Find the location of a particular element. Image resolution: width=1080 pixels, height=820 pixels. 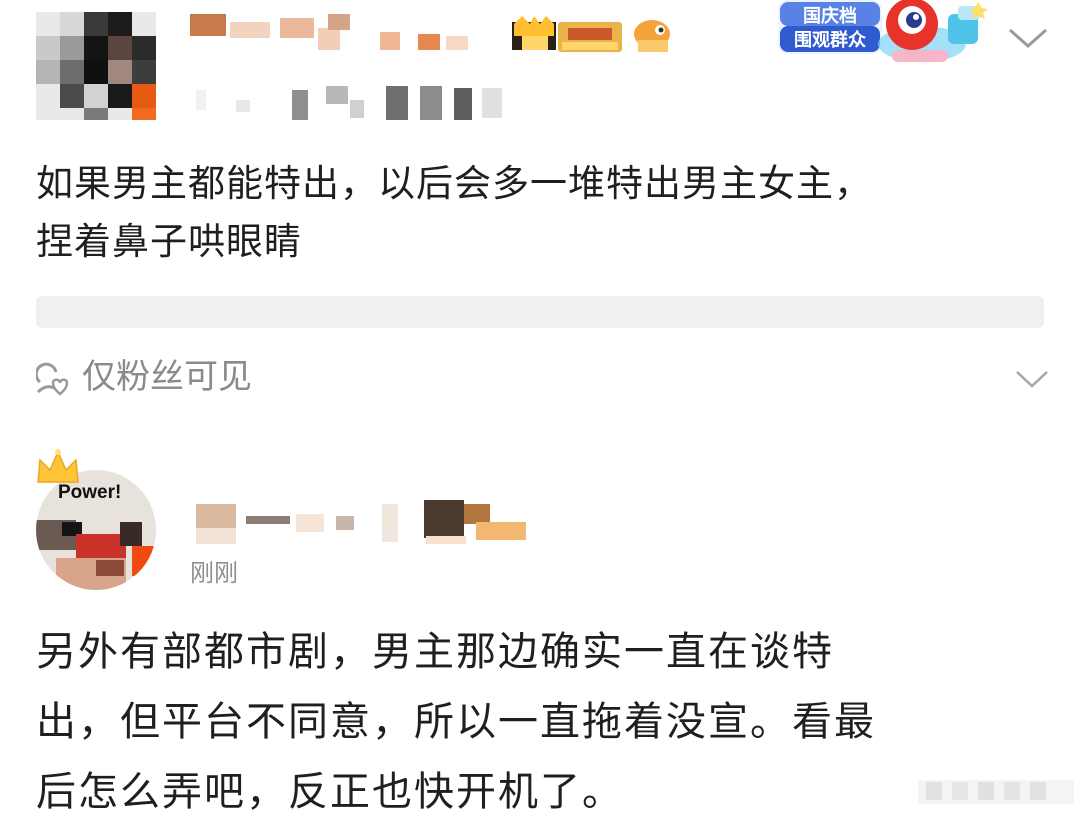

post-text-line: 后怎么弄吧，反正也快开机了。 is located at coordinates (330, 792).